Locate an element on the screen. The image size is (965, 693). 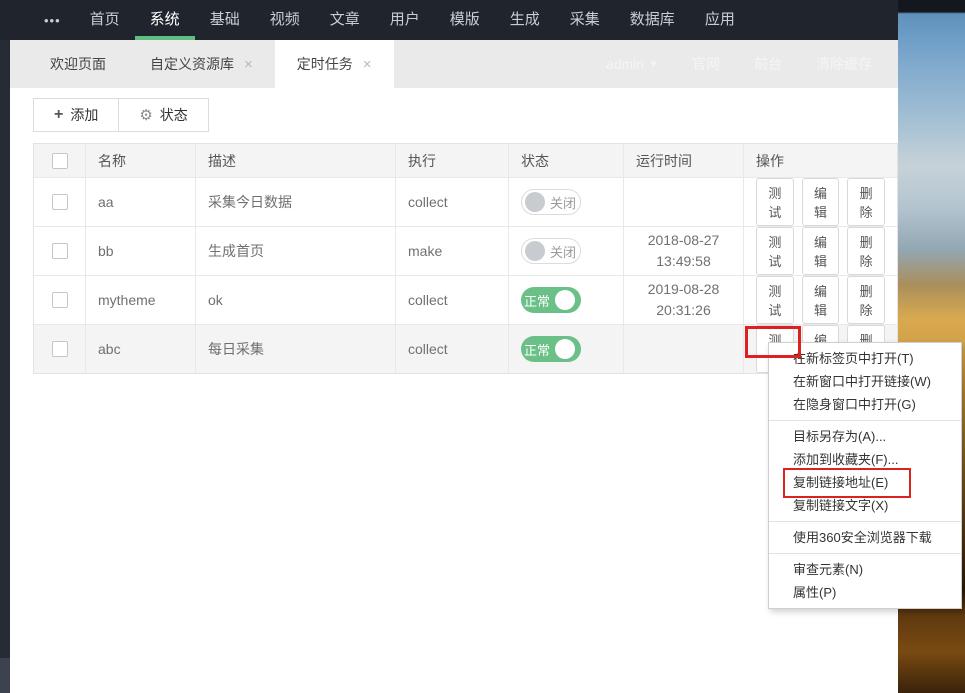
context-menu-item-copy-link-text: 复制链接文字(X) is located at coordinates (865, 505).